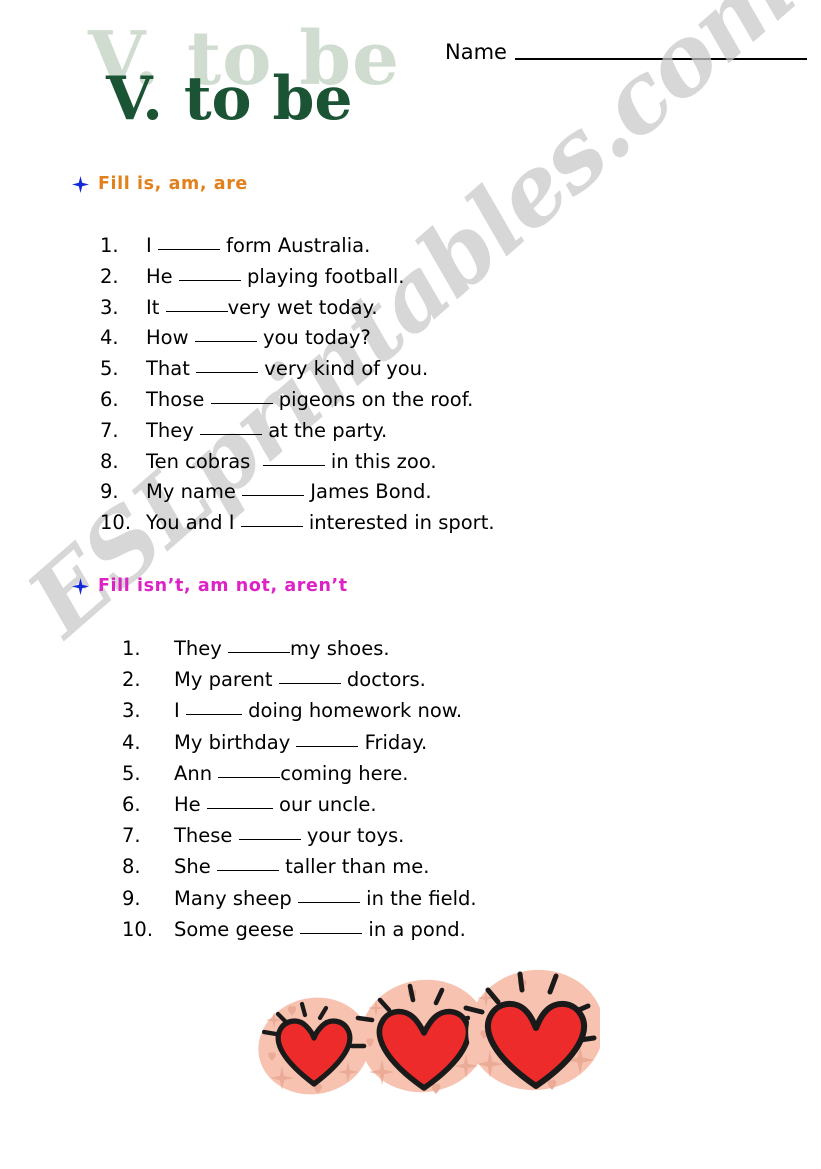  Describe the element at coordinates (235, 742) in the screenshot. I see `exercise-item-prefix: My birthday` at that location.